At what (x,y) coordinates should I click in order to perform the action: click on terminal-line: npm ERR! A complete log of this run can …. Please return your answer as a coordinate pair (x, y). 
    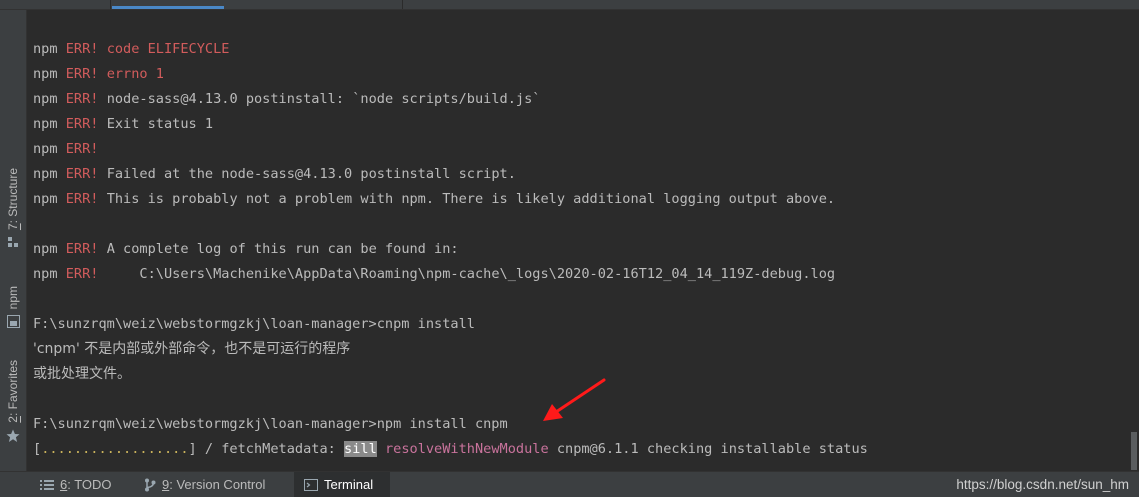
    Looking at the image, I should click on (246, 249).